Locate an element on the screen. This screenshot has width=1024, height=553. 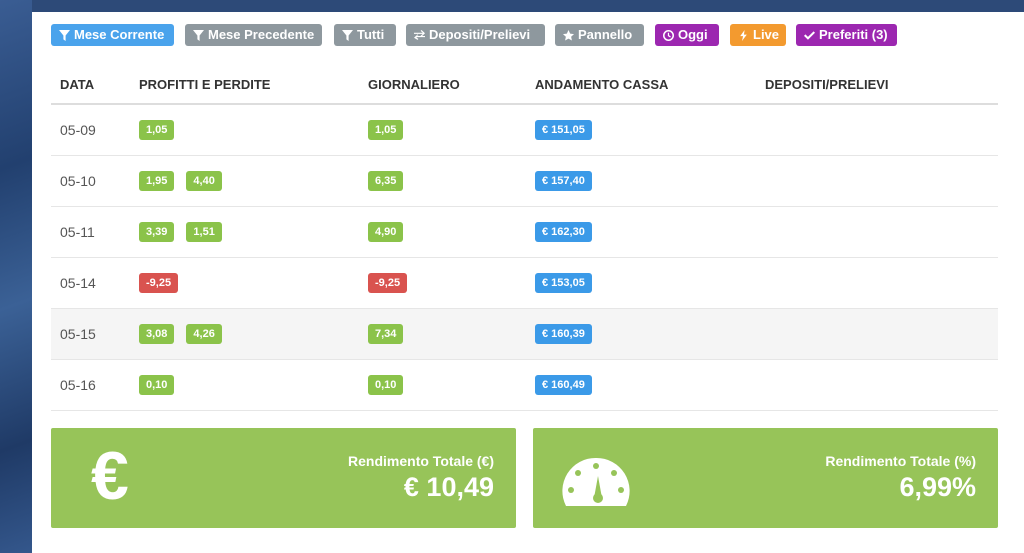
button-label: Preferiti (3) is located at coordinates (853, 34).